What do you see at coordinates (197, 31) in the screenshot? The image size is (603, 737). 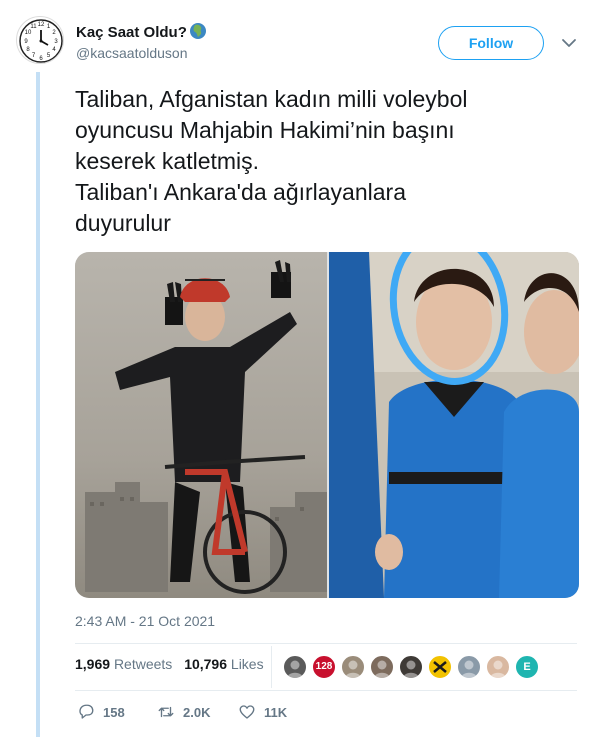 I see `globe-africa-icon` at bounding box center [197, 31].